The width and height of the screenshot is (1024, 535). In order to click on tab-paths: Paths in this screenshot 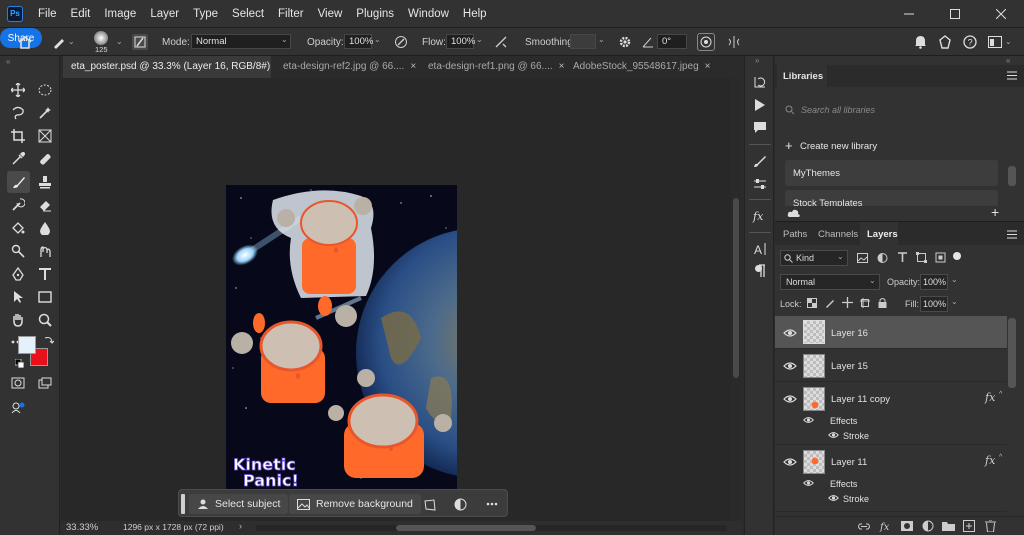, I will do `click(795, 234)`.